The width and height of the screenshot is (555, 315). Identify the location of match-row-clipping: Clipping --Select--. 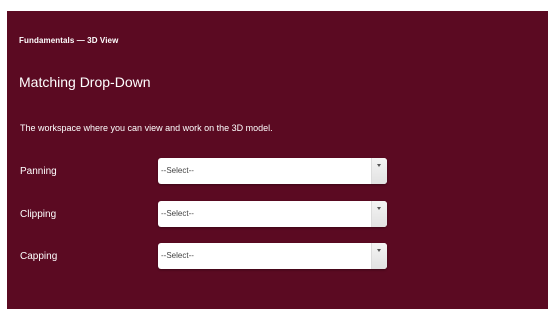
(280, 215).